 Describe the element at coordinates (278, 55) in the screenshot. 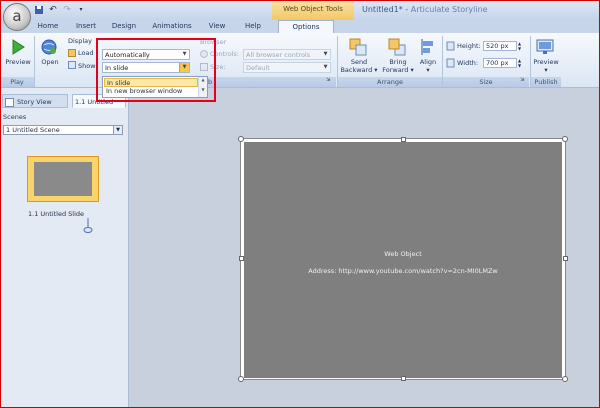

I see `controls-value: All browser controls` at that location.